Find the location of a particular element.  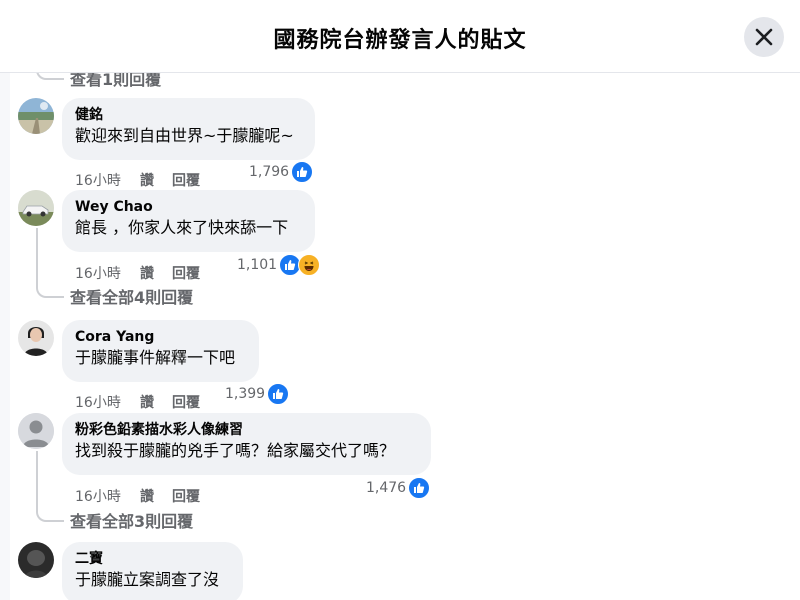

view-all-replies-link: 查看全部4則回覆 is located at coordinates (131, 296).